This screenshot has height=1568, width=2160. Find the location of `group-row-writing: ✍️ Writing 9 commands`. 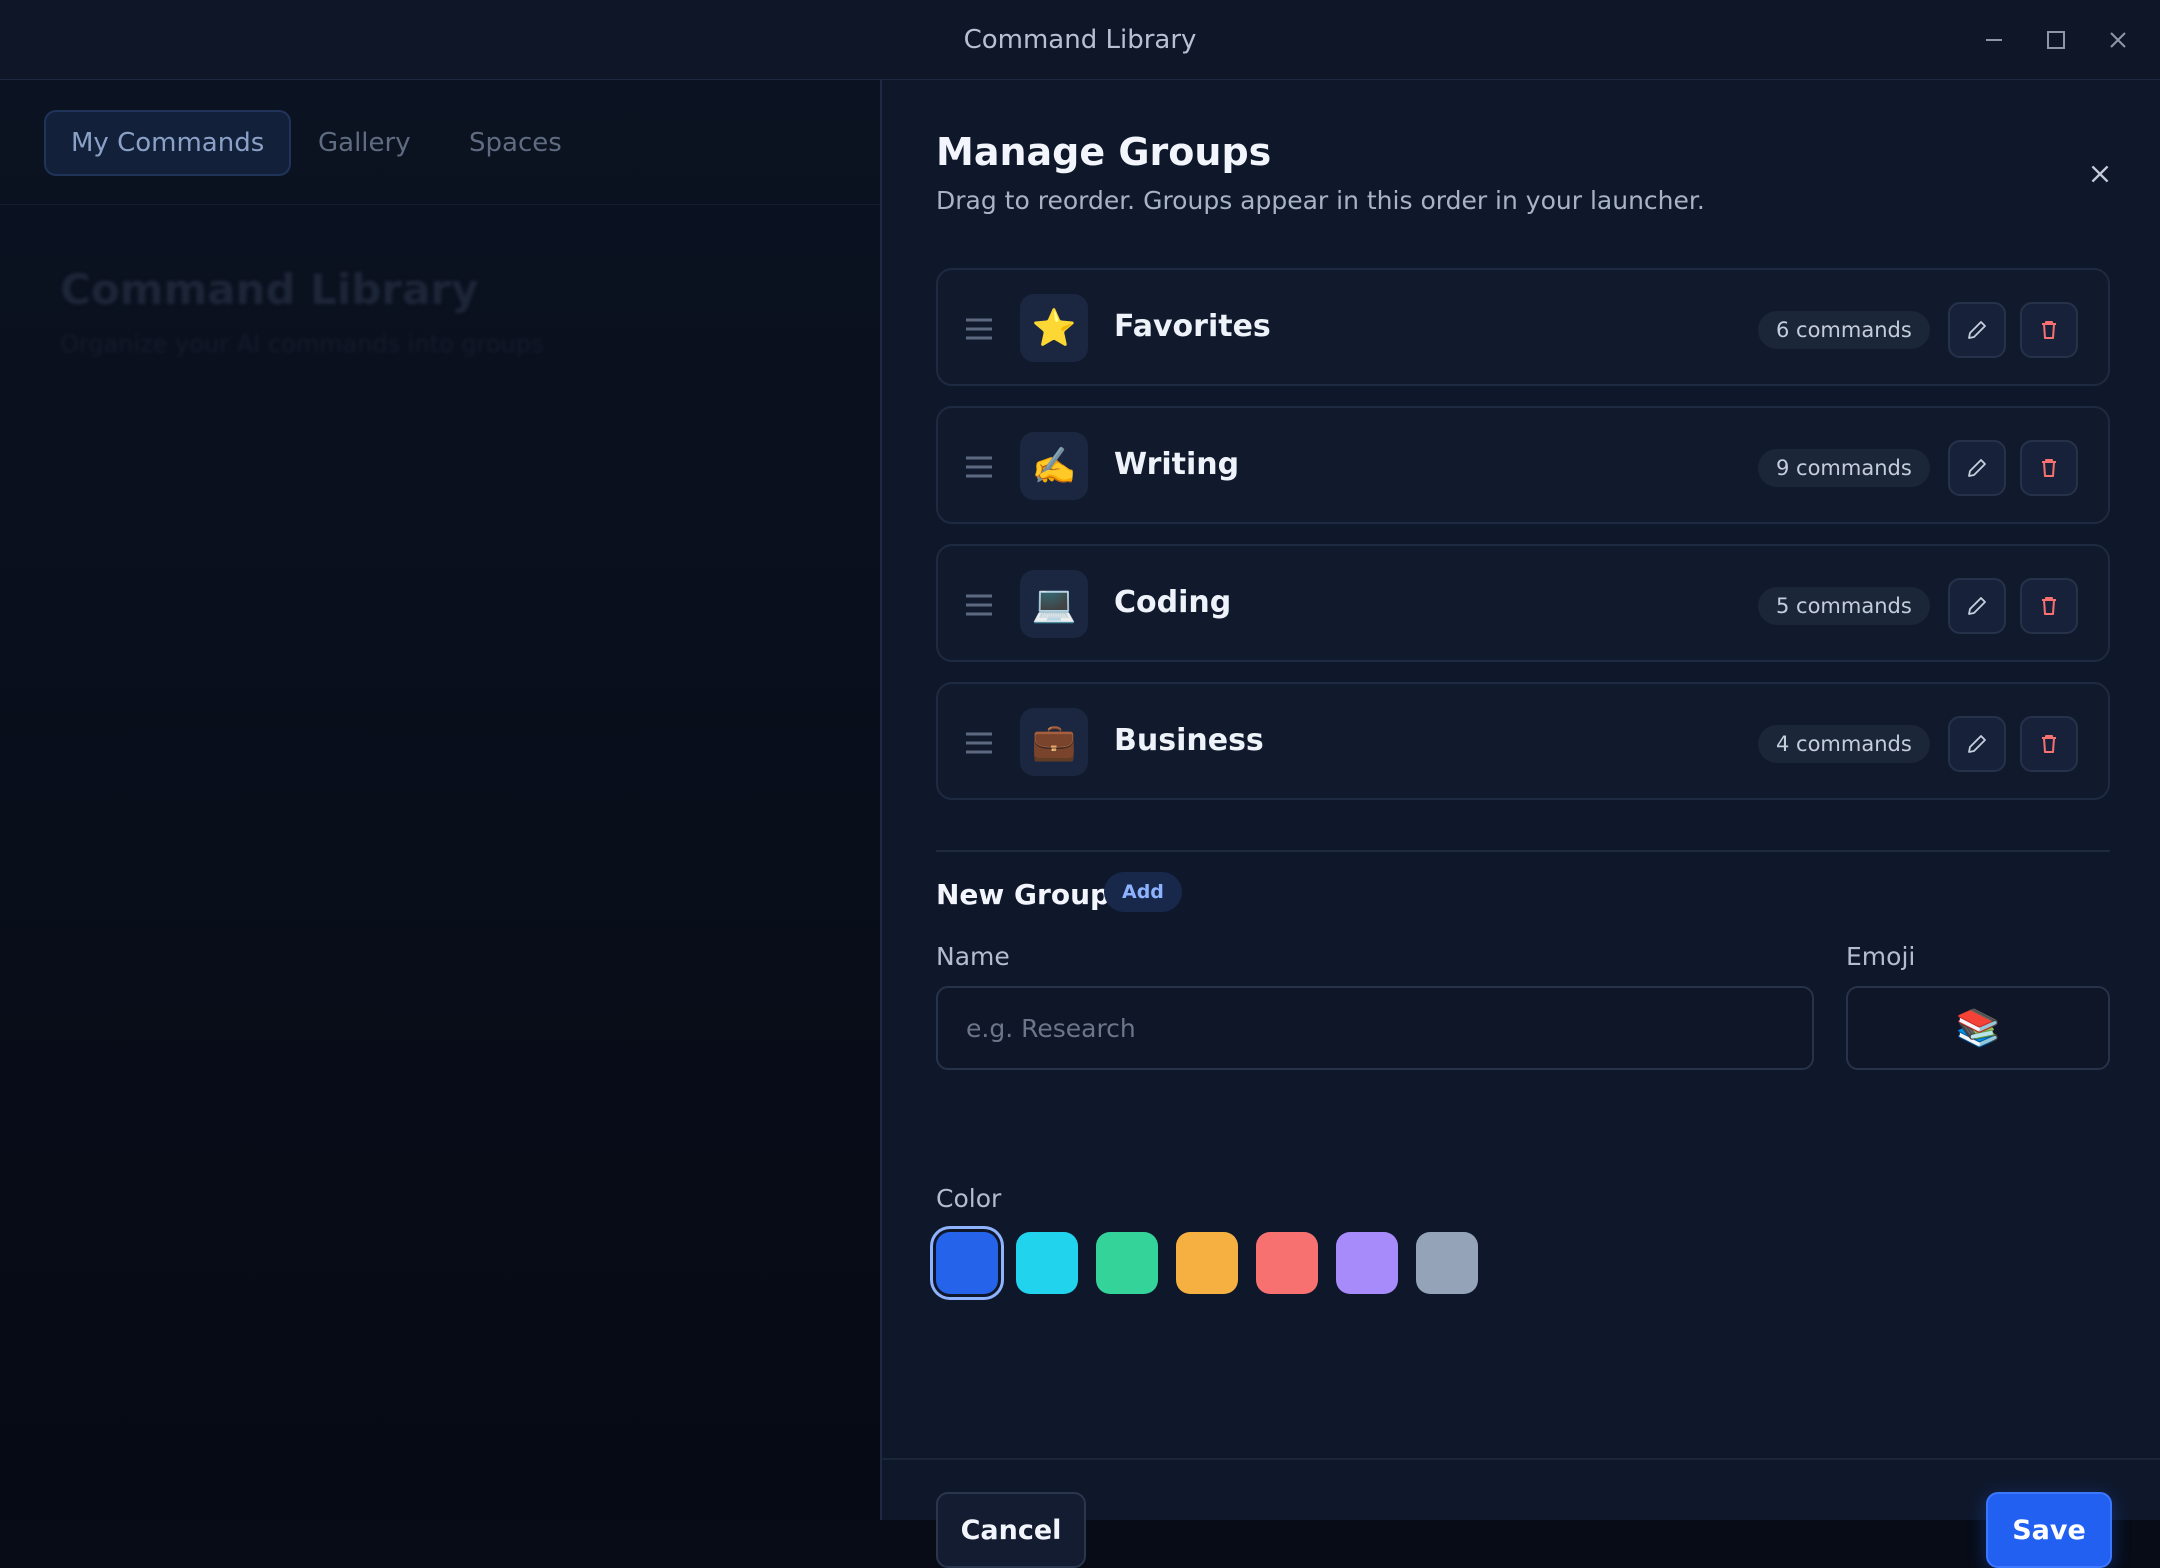

group-row-writing: ✍️ Writing 9 commands is located at coordinates (1523, 465).